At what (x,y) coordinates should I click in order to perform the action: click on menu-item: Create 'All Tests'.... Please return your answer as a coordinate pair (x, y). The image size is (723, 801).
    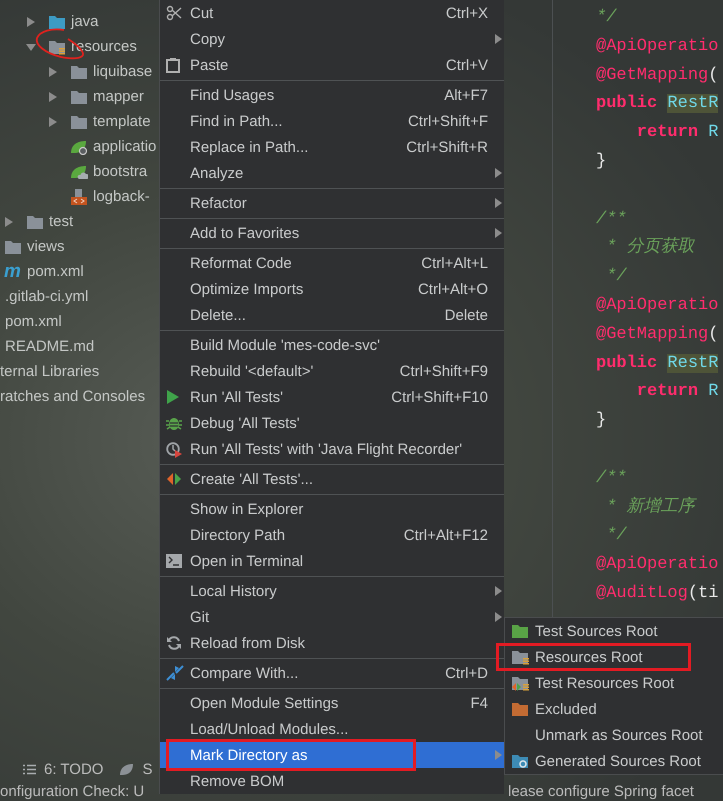
    Looking at the image, I should click on (332, 479).